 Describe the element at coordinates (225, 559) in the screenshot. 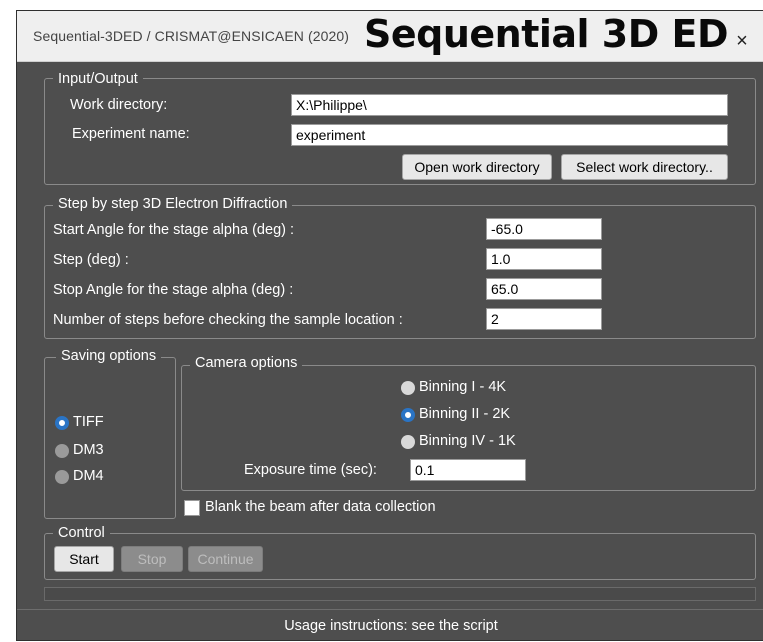

I see `continue-button: Continue` at that location.